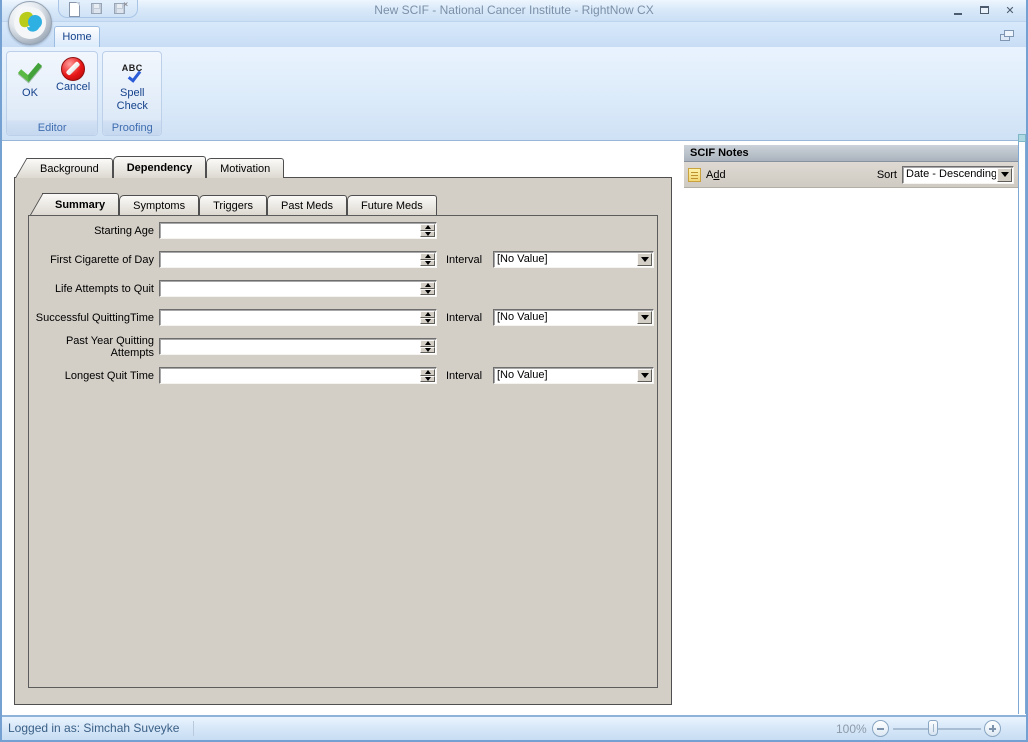 The width and height of the screenshot is (1028, 742). What do you see at coordinates (933, 728) in the screenshot?
I see `zoom-slider-thumb` at bounding box center [933, 728].